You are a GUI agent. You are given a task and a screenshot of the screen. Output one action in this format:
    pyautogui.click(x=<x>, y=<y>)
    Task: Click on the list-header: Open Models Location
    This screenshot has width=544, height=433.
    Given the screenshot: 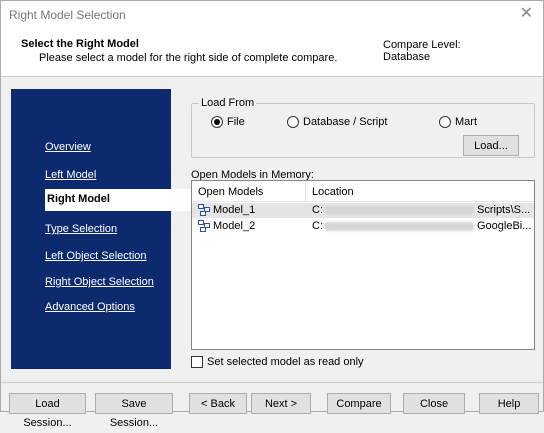 What is the action you would take?
    pyautogui.click(x=363, y=191)
    